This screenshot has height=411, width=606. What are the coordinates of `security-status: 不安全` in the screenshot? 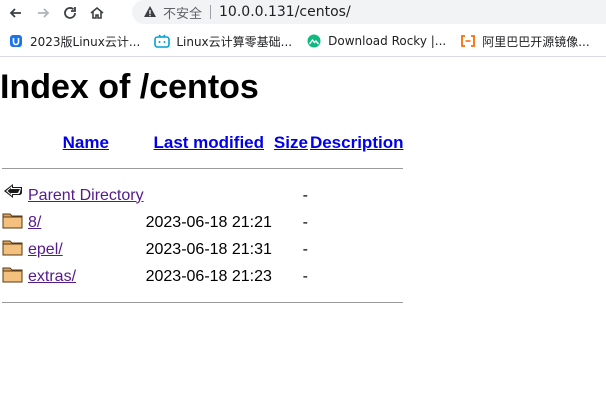 It's located at (182, 12).